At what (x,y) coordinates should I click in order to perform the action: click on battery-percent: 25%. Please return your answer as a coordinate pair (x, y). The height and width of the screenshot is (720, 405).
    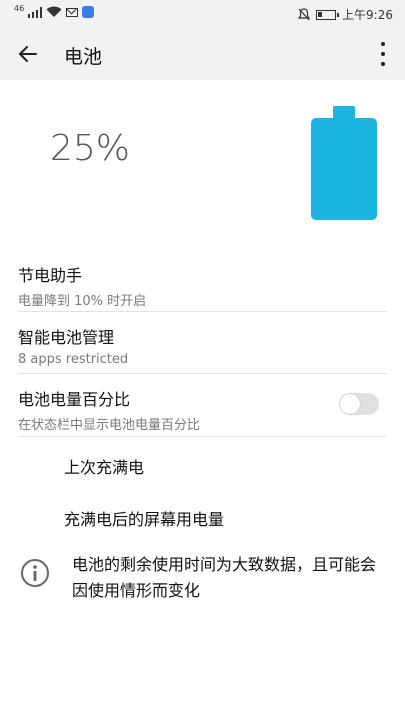
    Looking at the image, I should click on (90, 148).